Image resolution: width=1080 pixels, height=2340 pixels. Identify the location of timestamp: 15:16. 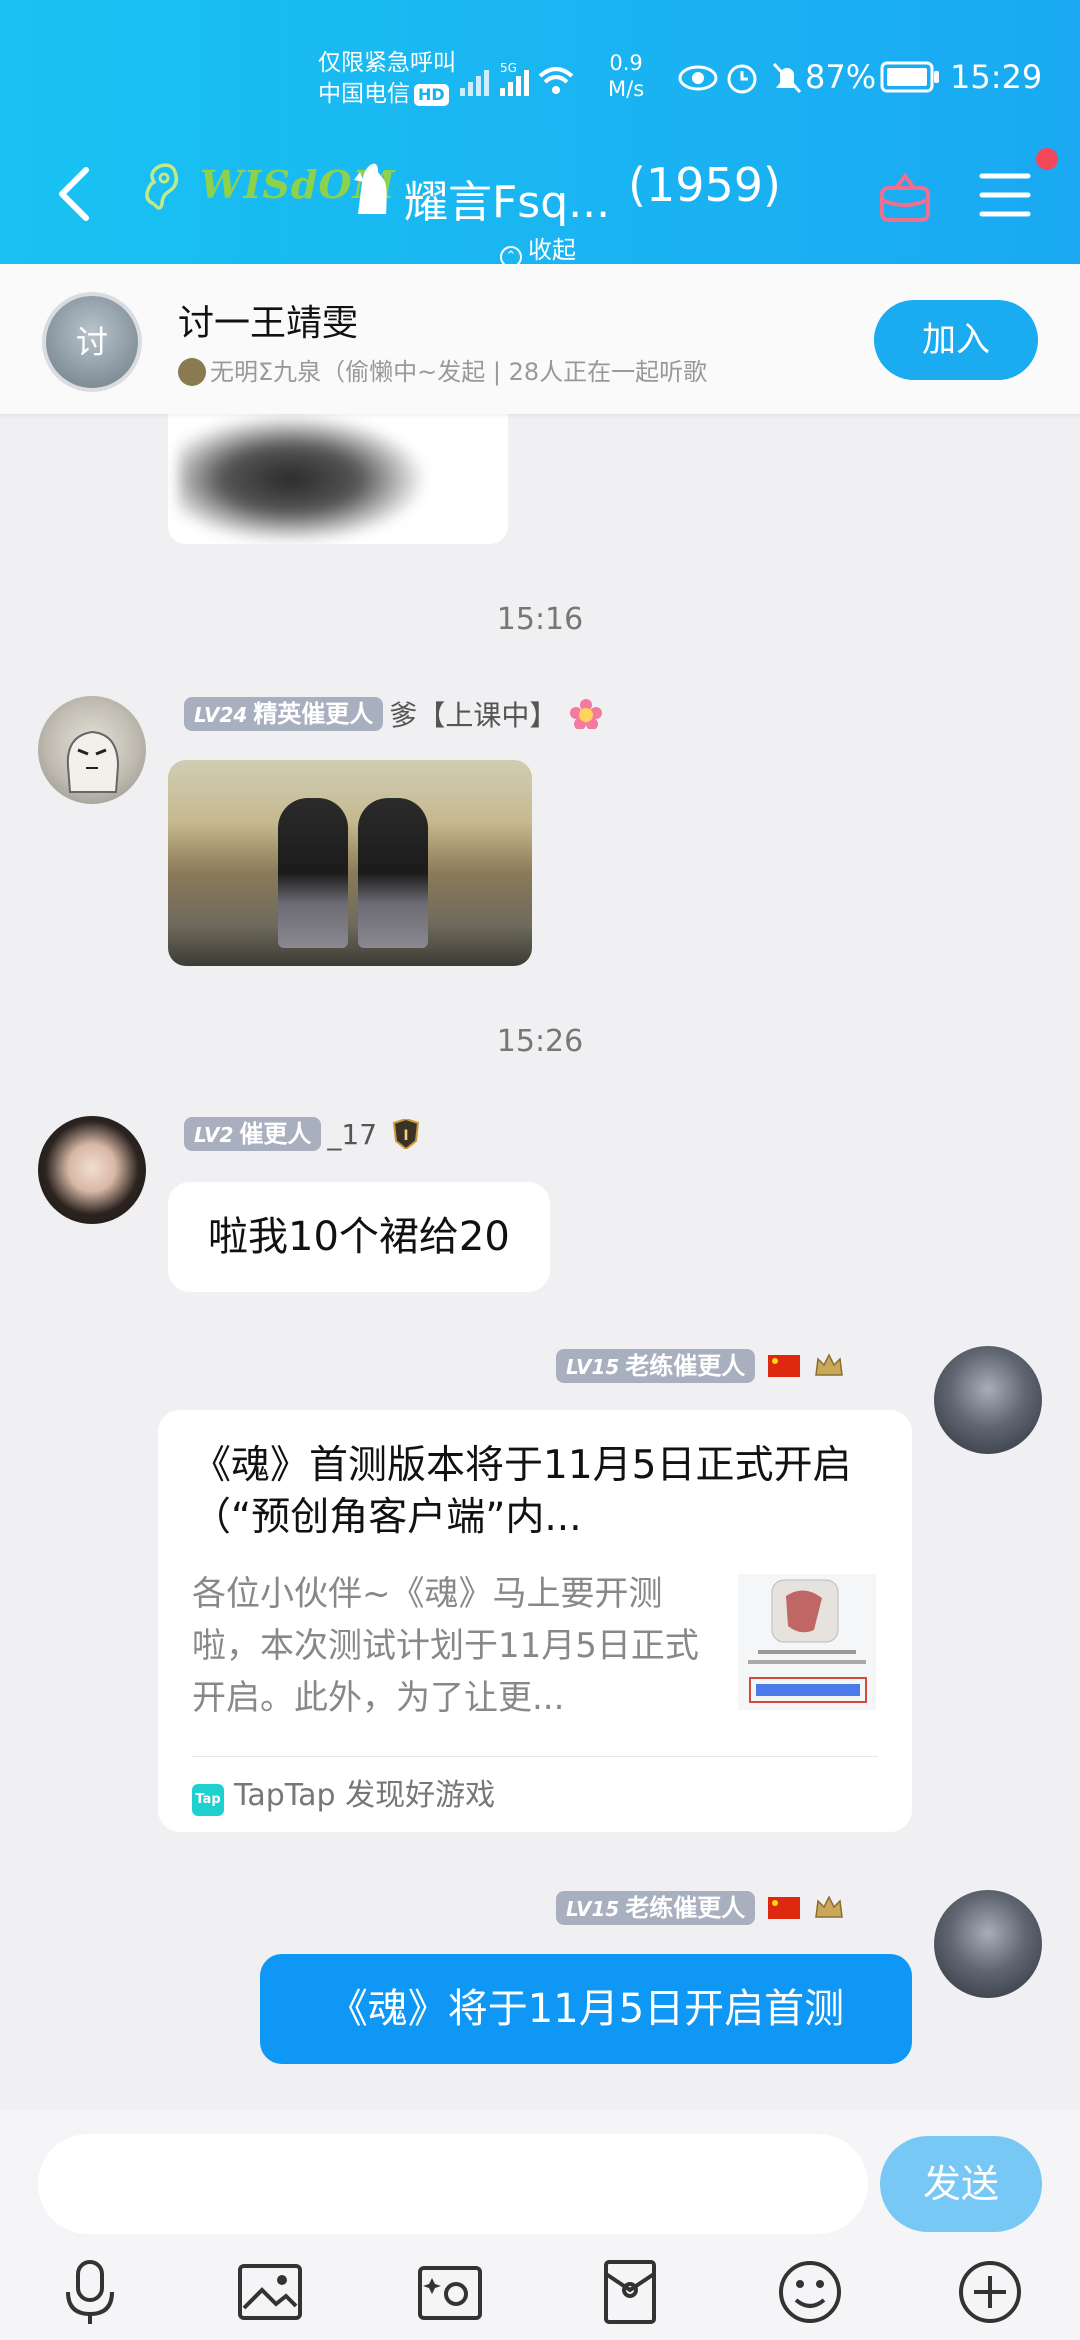
(540, 619).